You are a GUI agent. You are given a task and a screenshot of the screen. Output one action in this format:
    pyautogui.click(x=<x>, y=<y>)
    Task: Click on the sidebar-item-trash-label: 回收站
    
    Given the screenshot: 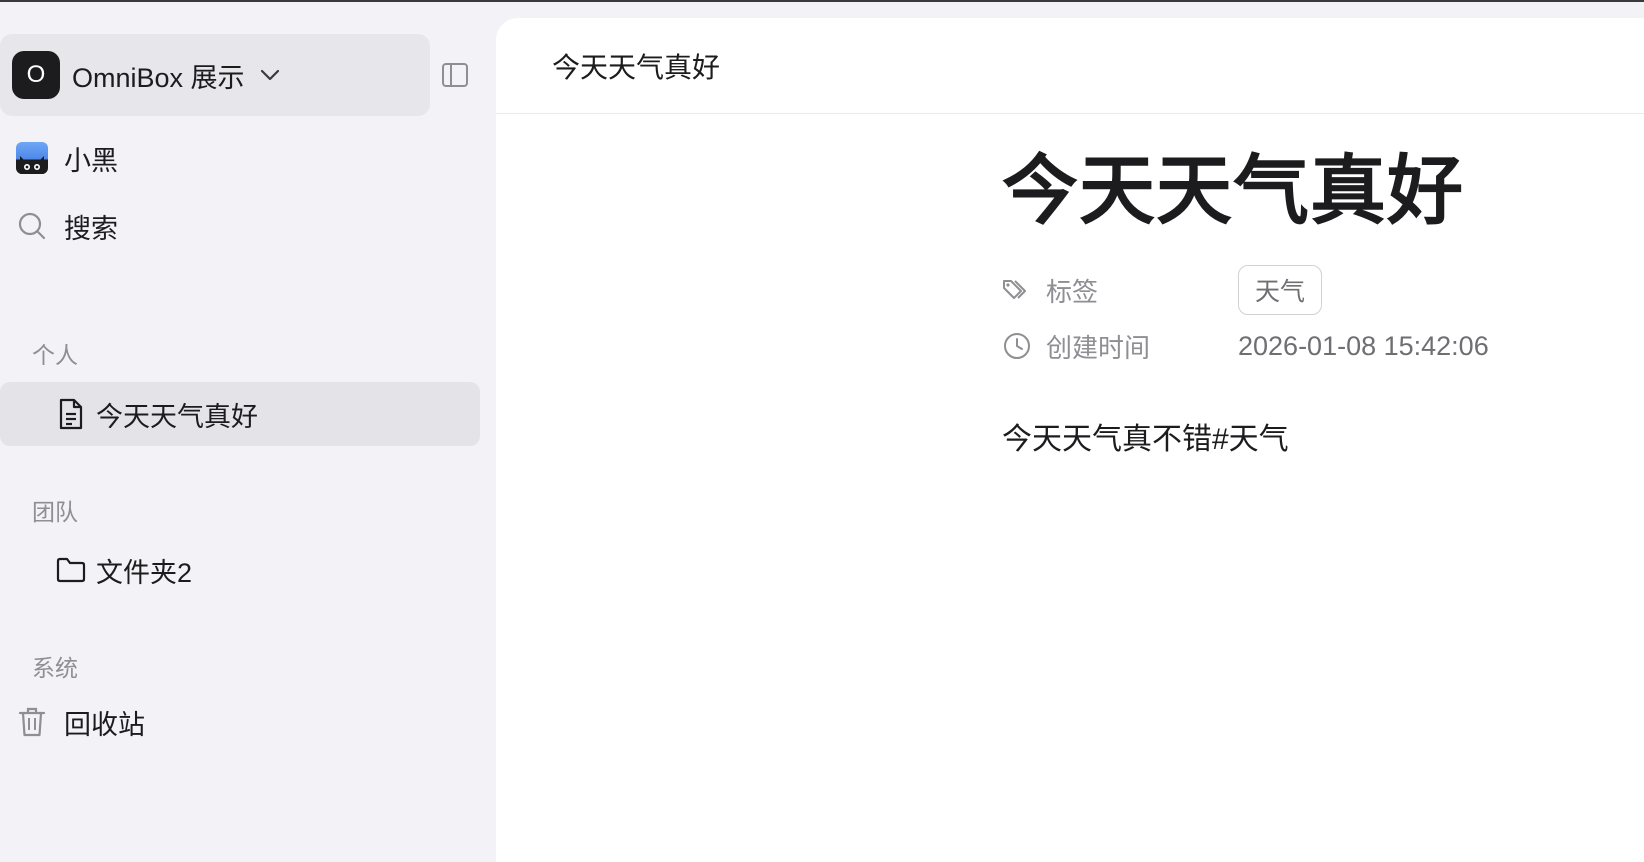 What is the action you would take?
    pyautogui.click(x=104, y=724)
    